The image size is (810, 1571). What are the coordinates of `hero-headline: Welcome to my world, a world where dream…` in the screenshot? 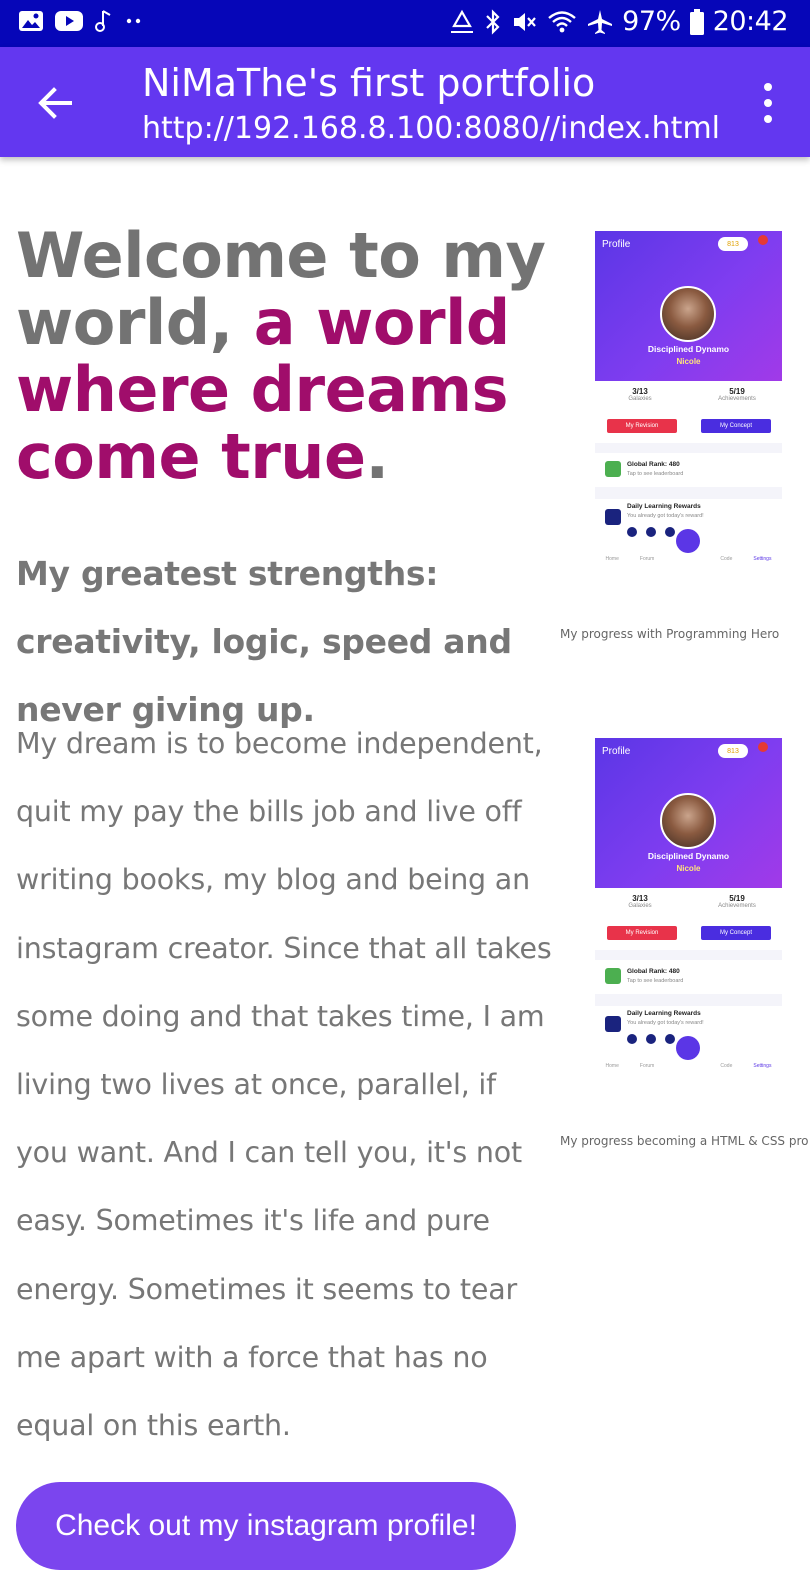 It's located at (286, 356).